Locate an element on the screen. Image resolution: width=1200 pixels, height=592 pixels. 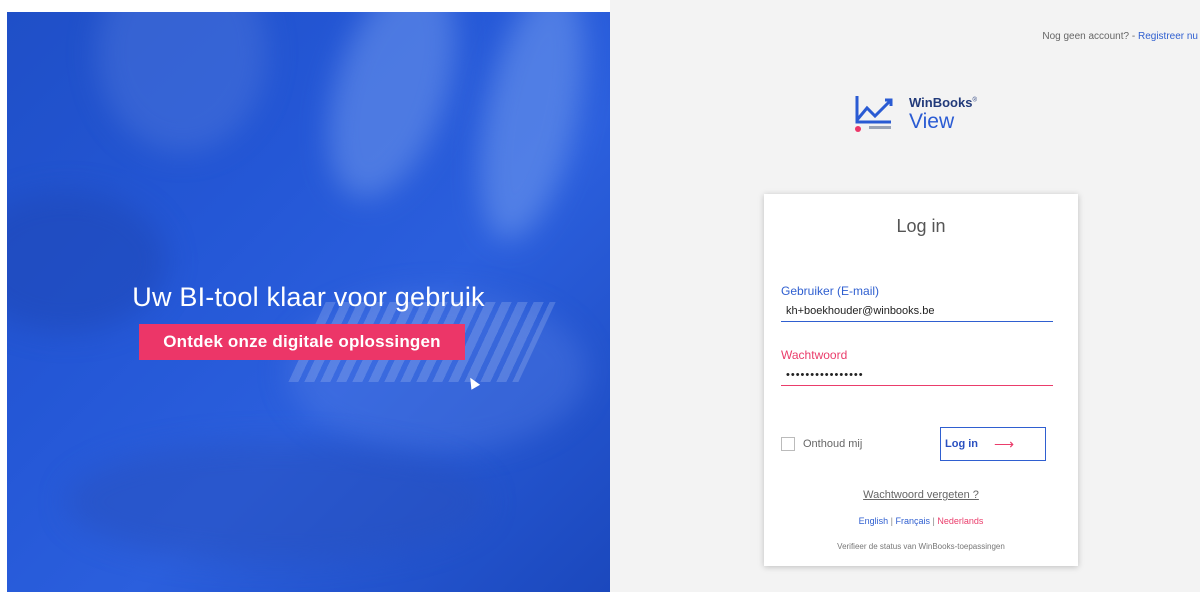
remember-me-checkbox is located at coordinates (788, 444).